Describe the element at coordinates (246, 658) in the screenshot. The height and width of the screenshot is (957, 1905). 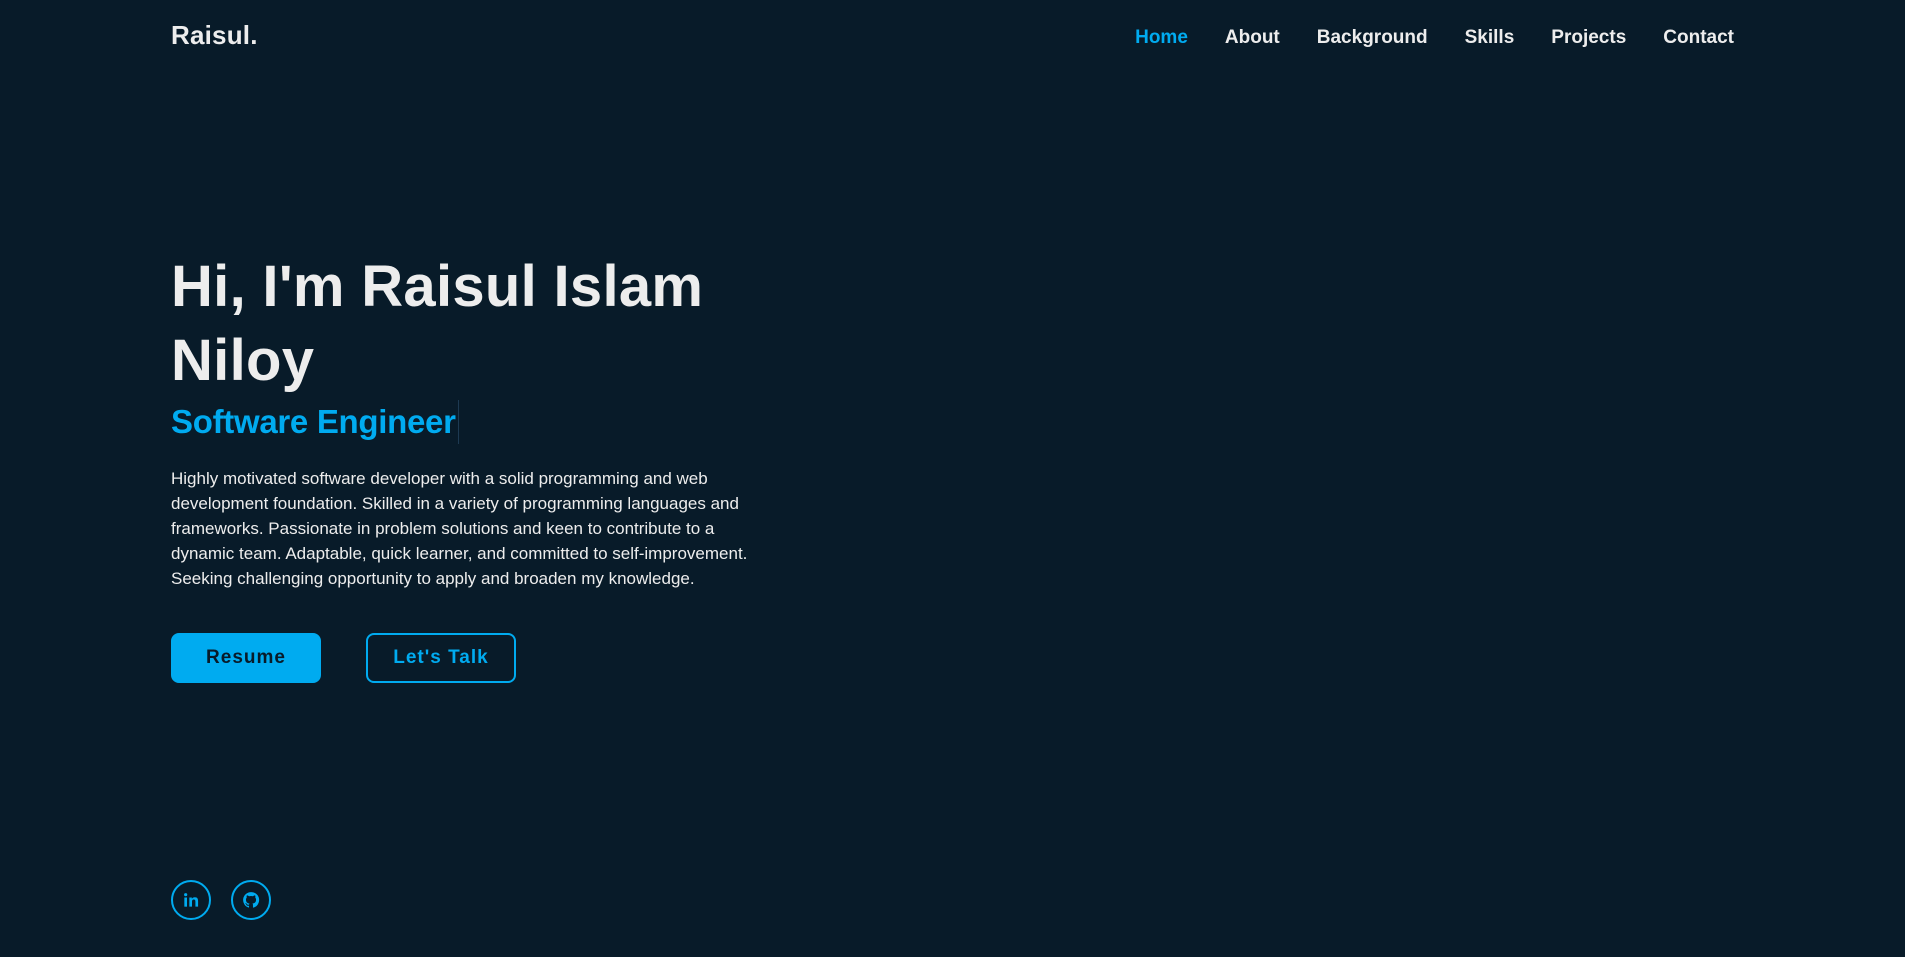
I see `resume-button: Resume` at that location.